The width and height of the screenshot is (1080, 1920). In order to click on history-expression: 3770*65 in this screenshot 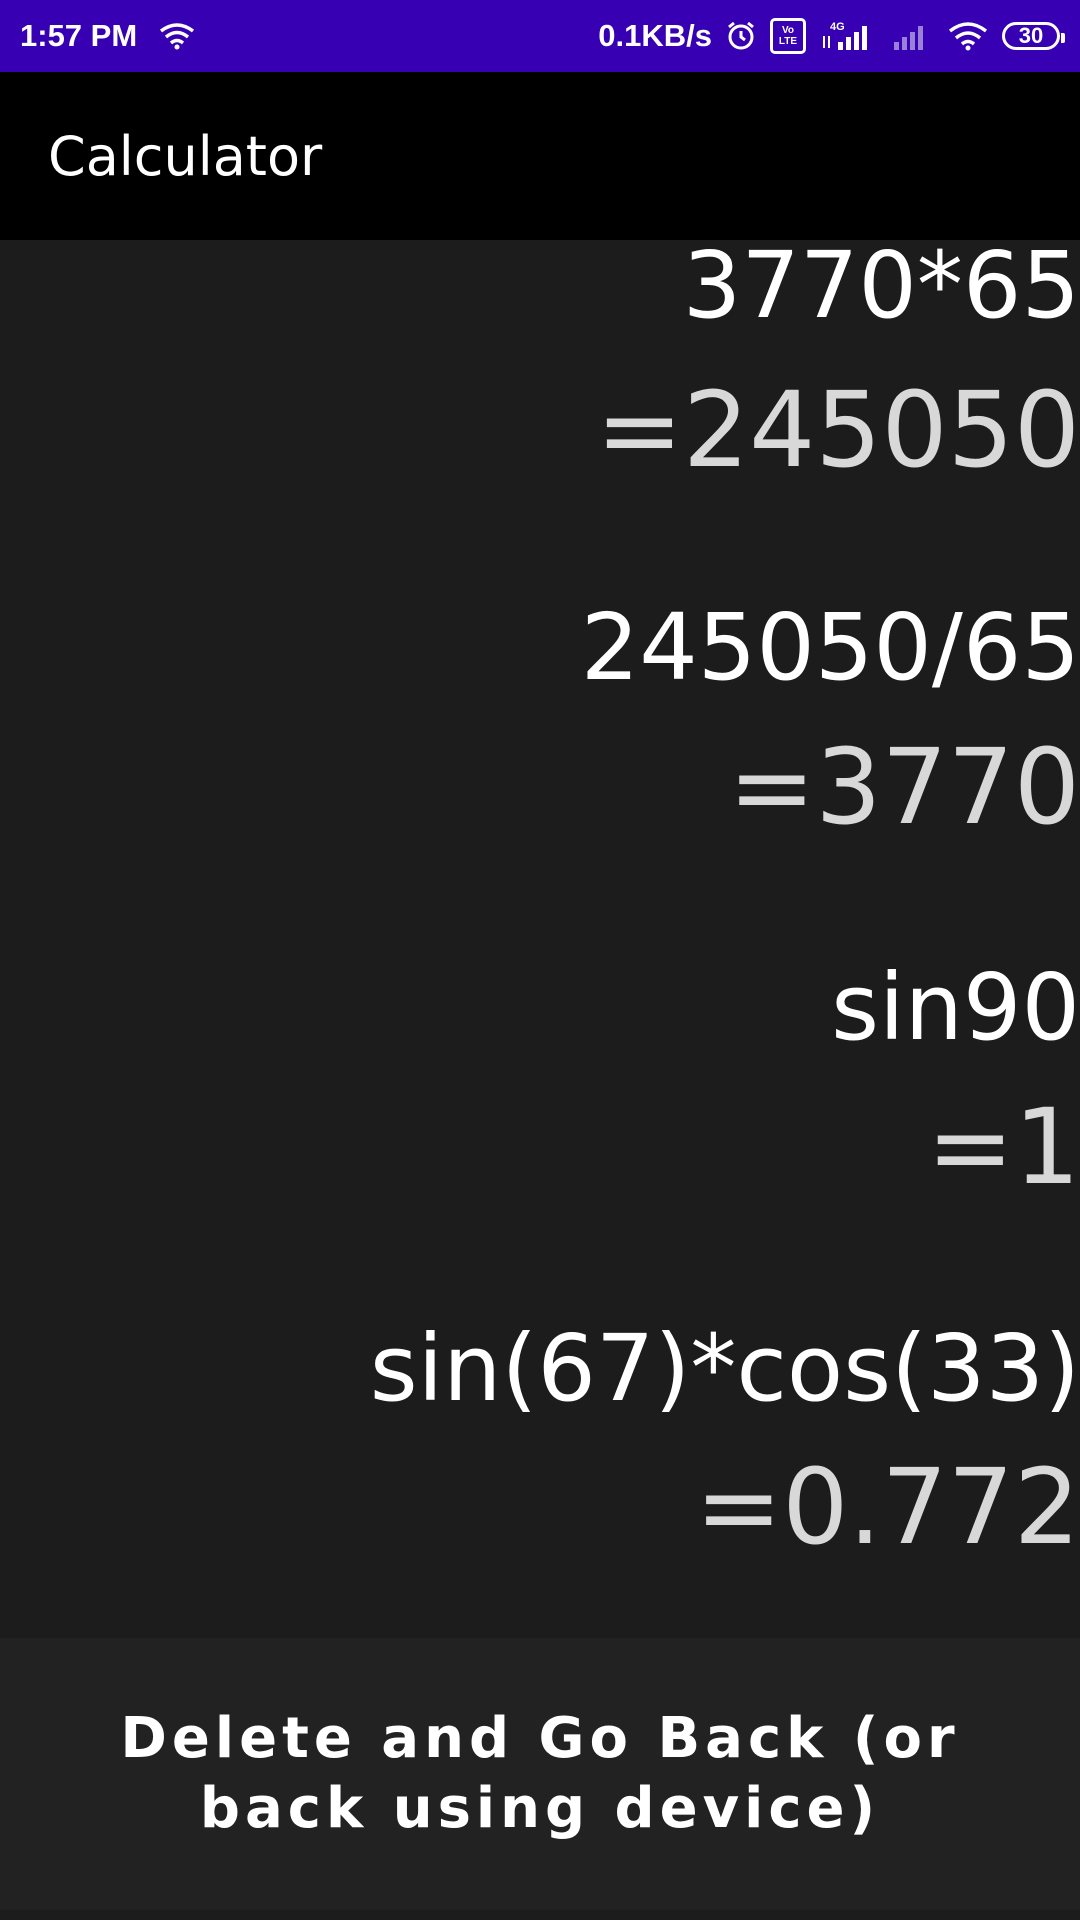, I will do `click(881, 289)`.